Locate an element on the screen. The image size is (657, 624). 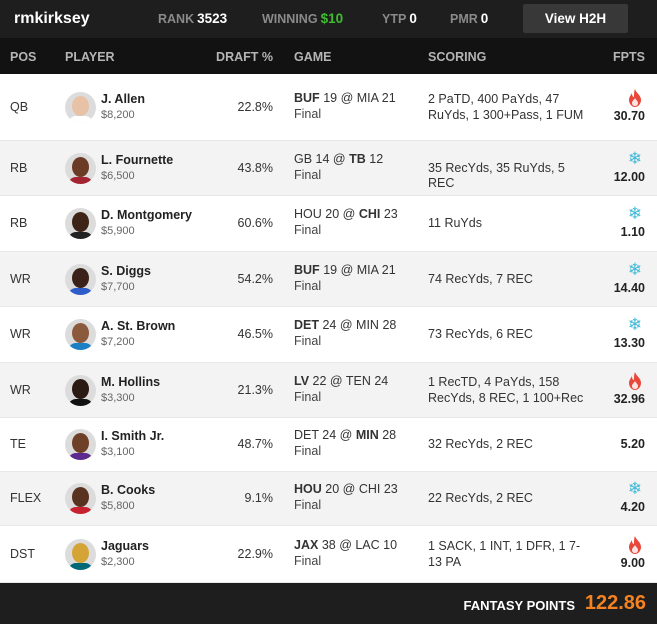
game-score: BUF 19 @ MIA 21 is located at coordinates (345, 269).